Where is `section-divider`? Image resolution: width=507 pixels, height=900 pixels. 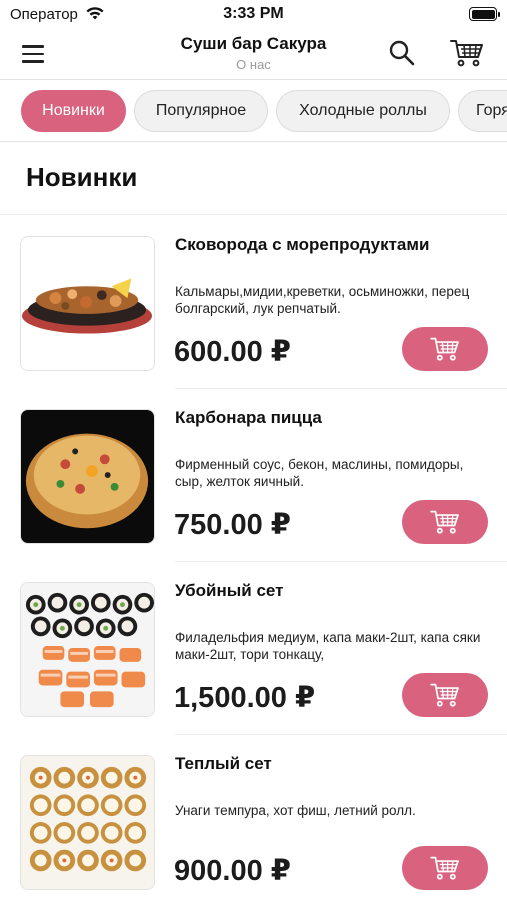 section-divider is located at coordinates (253, 214).